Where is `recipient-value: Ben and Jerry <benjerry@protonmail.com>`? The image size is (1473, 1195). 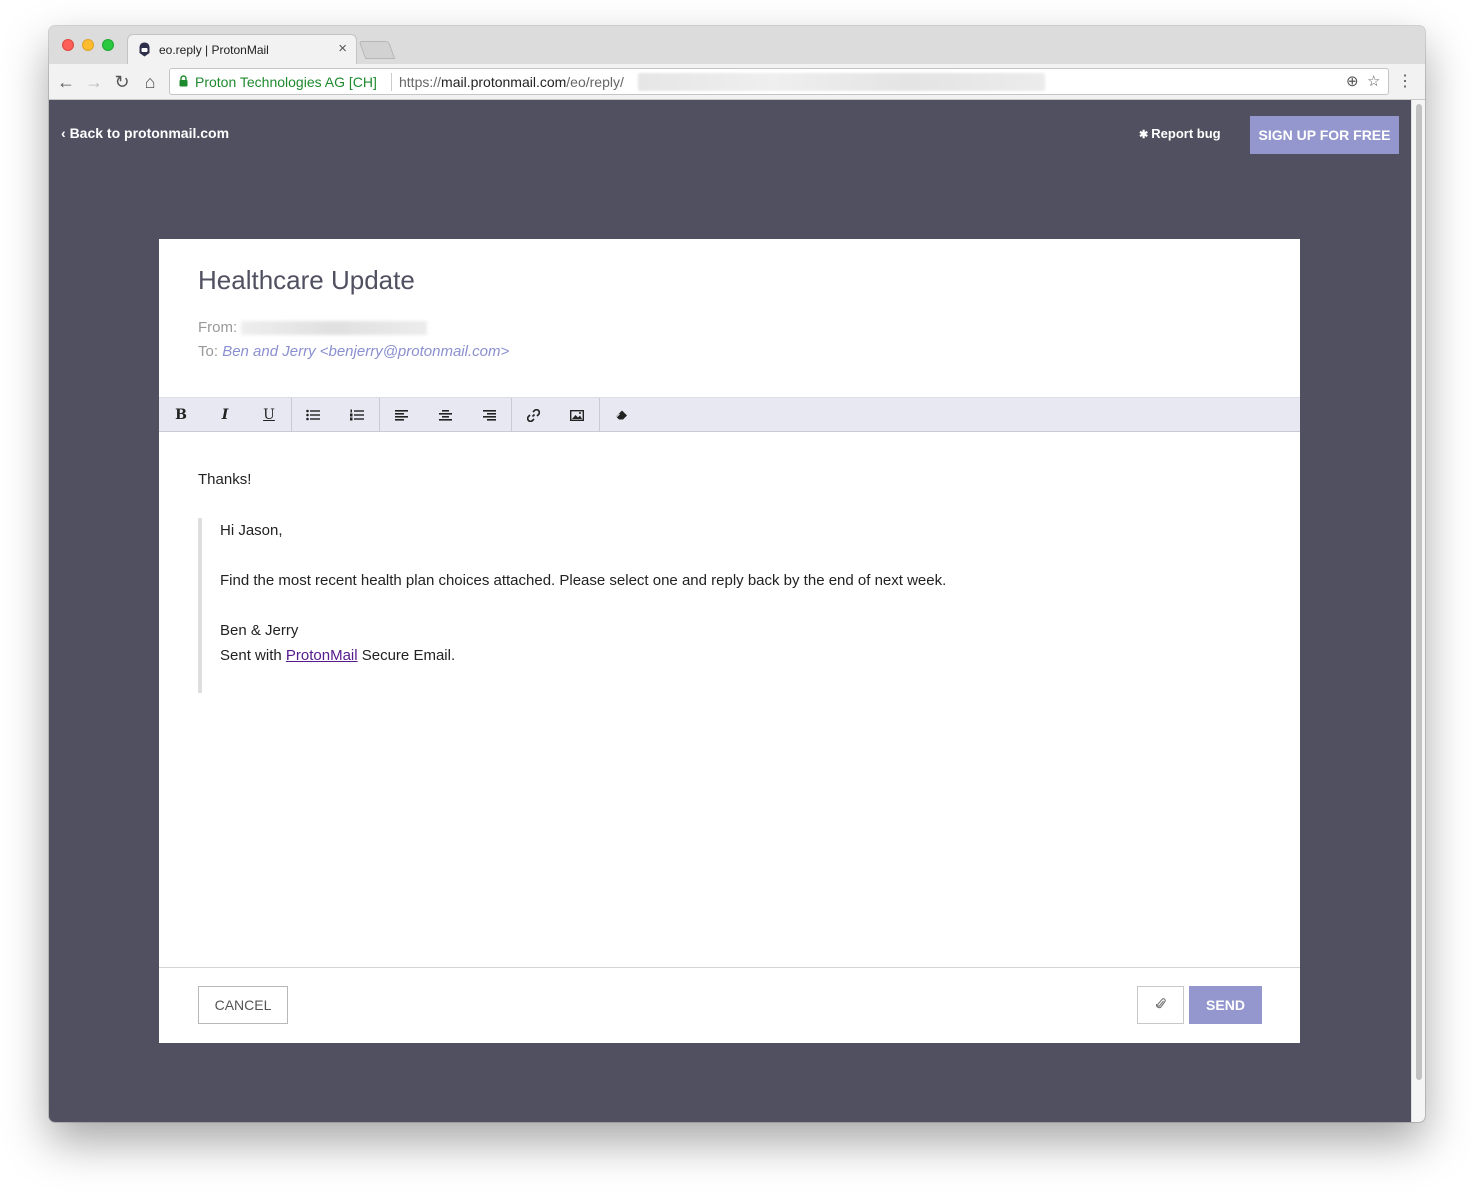 recipient-value: Ben and Jerry <benjerry@protonmail.com> is located at coordinates (366, 351).